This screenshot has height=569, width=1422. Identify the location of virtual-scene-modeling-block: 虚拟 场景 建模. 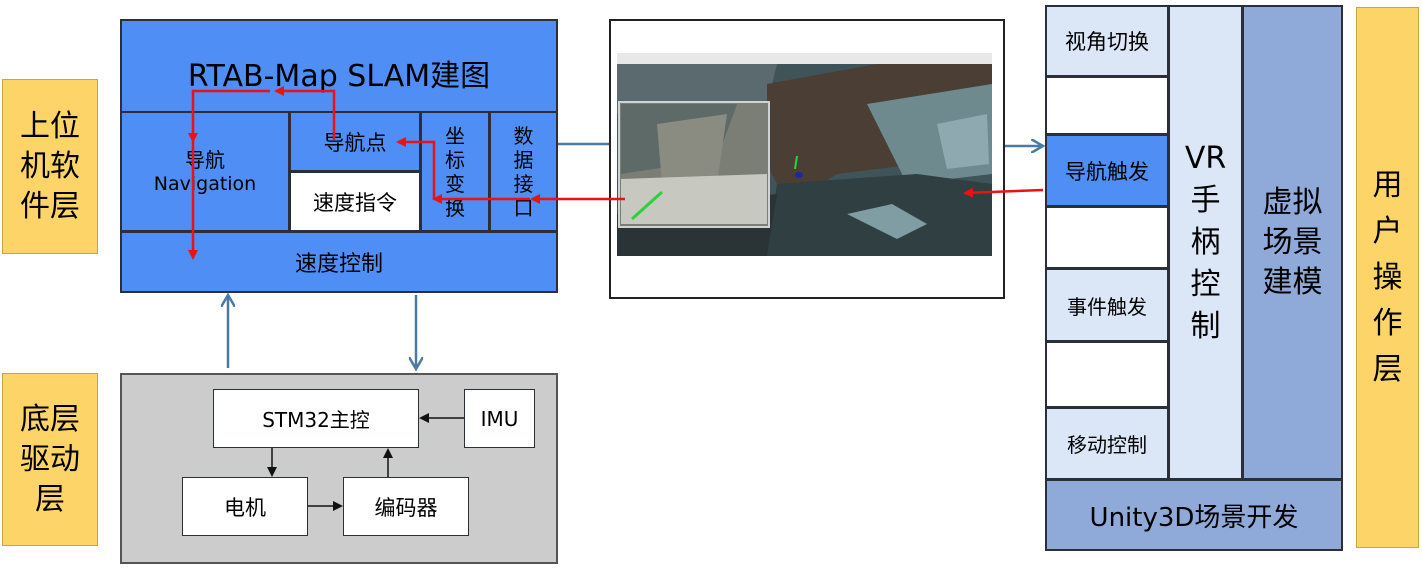
(1292, 242).